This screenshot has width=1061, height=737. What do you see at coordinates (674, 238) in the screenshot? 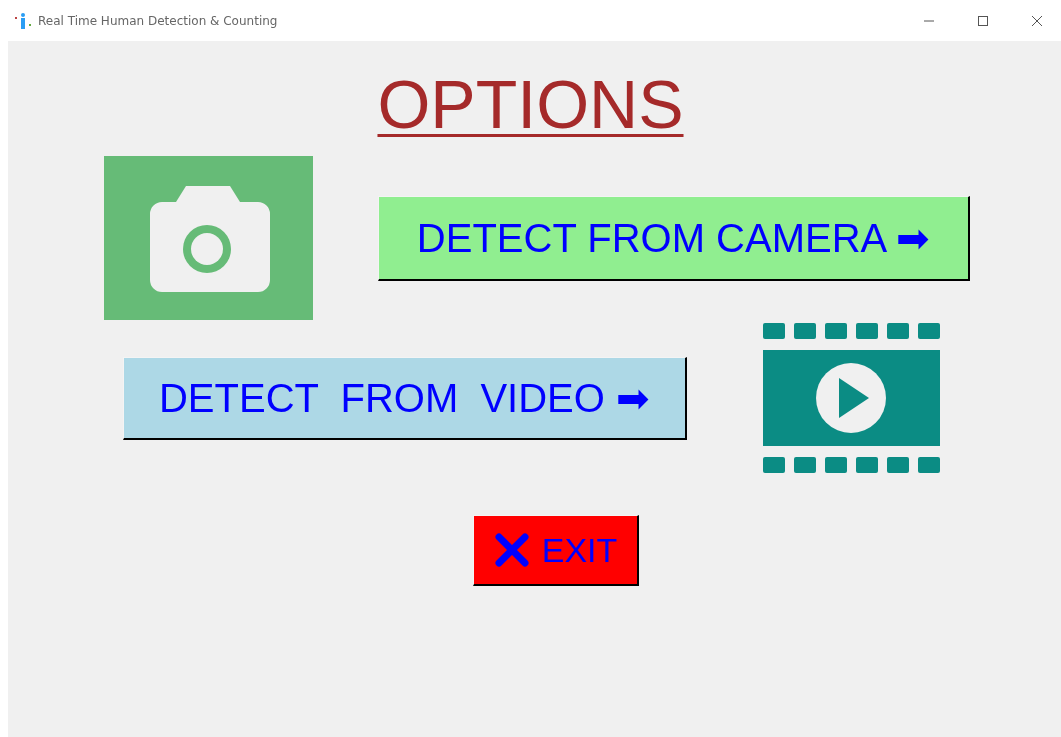
I see `detect-camera-button: DETECT FROM CAMERA ➡` at bounding box center [674, 238].